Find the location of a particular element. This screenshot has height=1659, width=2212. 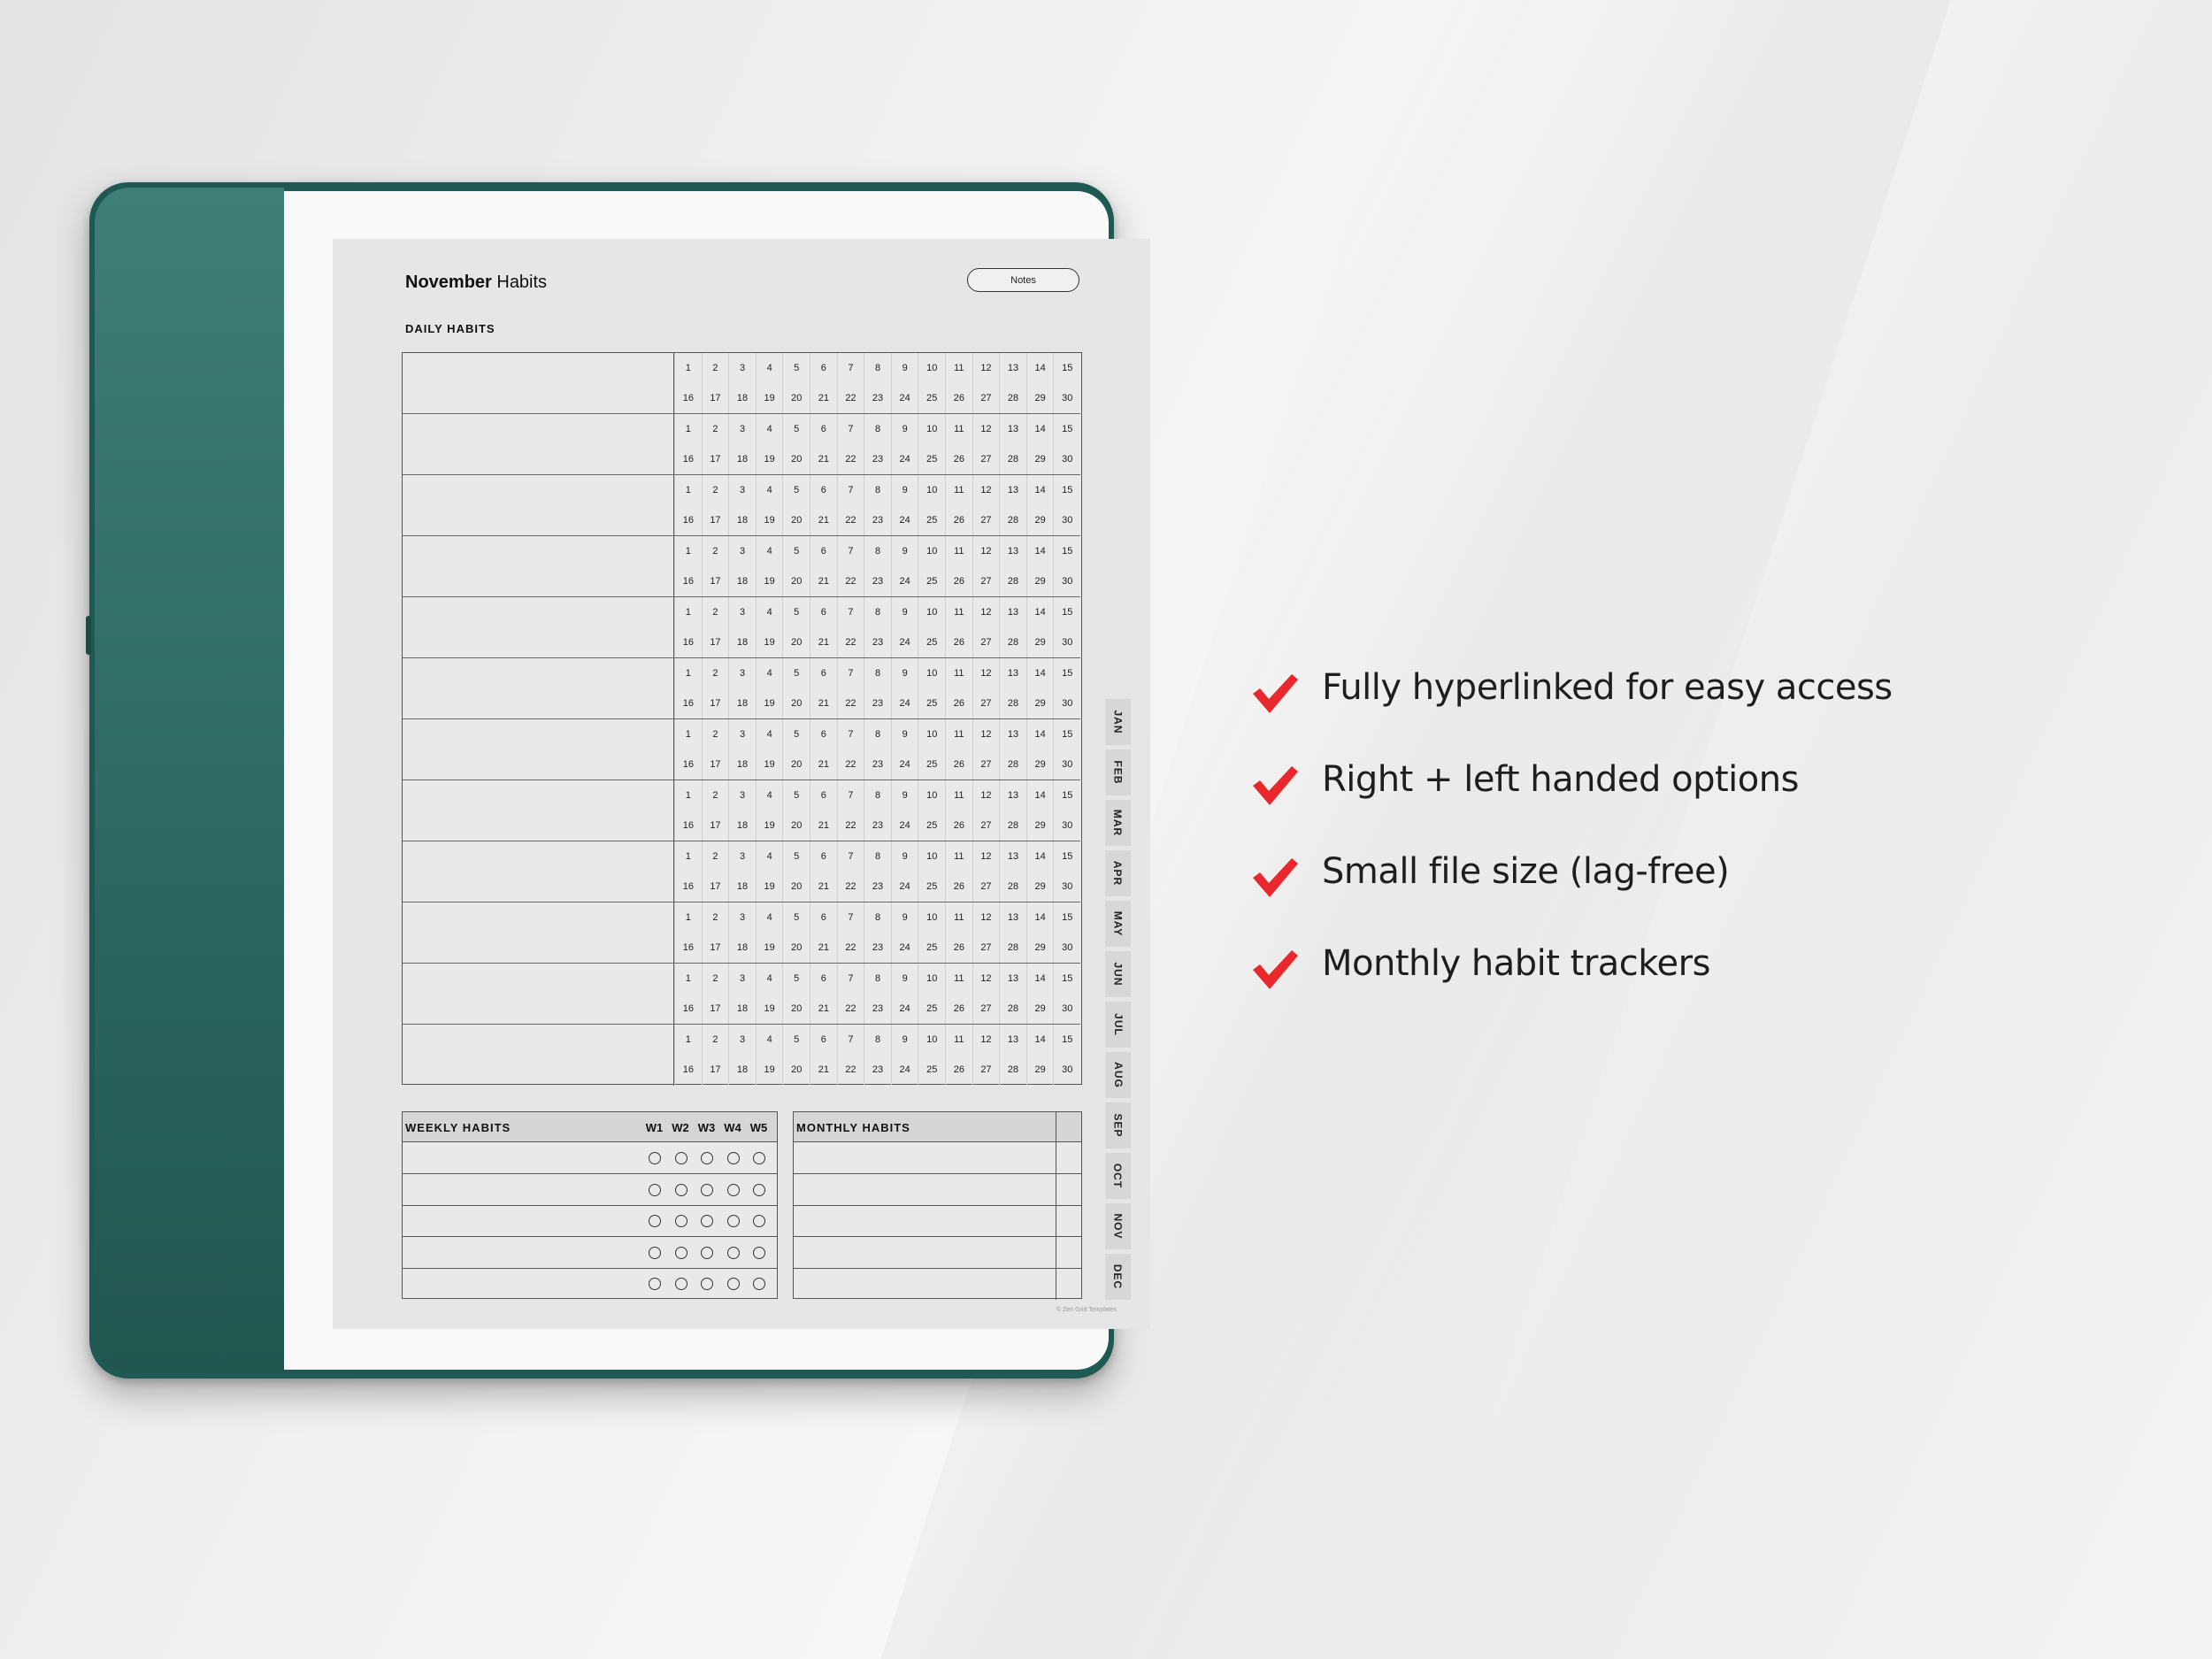

month-tab-jun: JUN is located at coordinates (1118, 974).